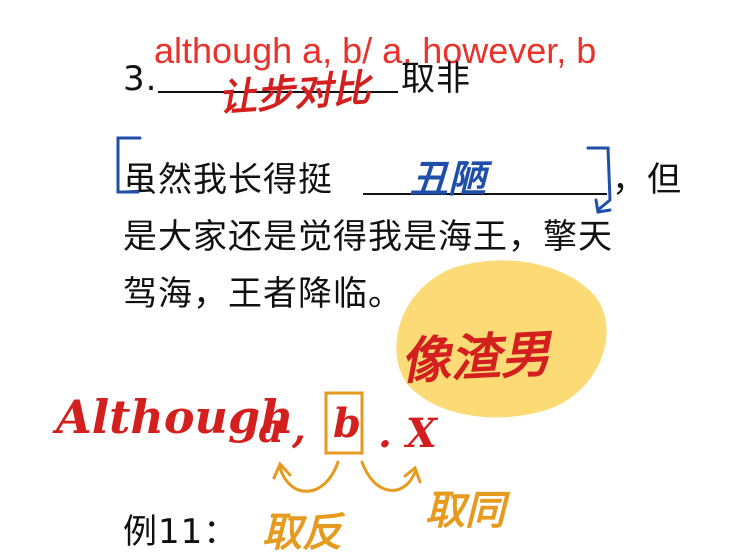 This screenshot has height=558, width=737. I want to click on blue-left-bracket, so click(129, 165).